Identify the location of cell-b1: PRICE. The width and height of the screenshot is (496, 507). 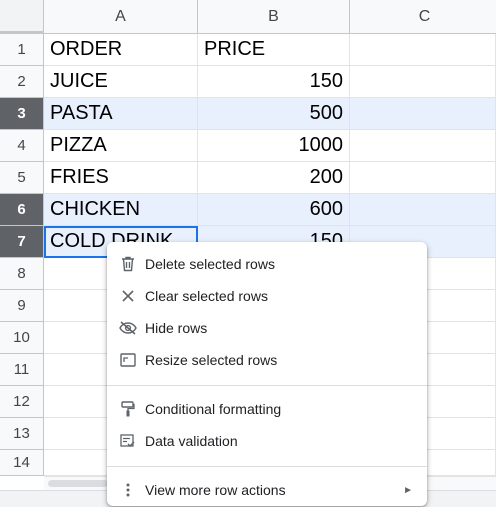
(274, 50).